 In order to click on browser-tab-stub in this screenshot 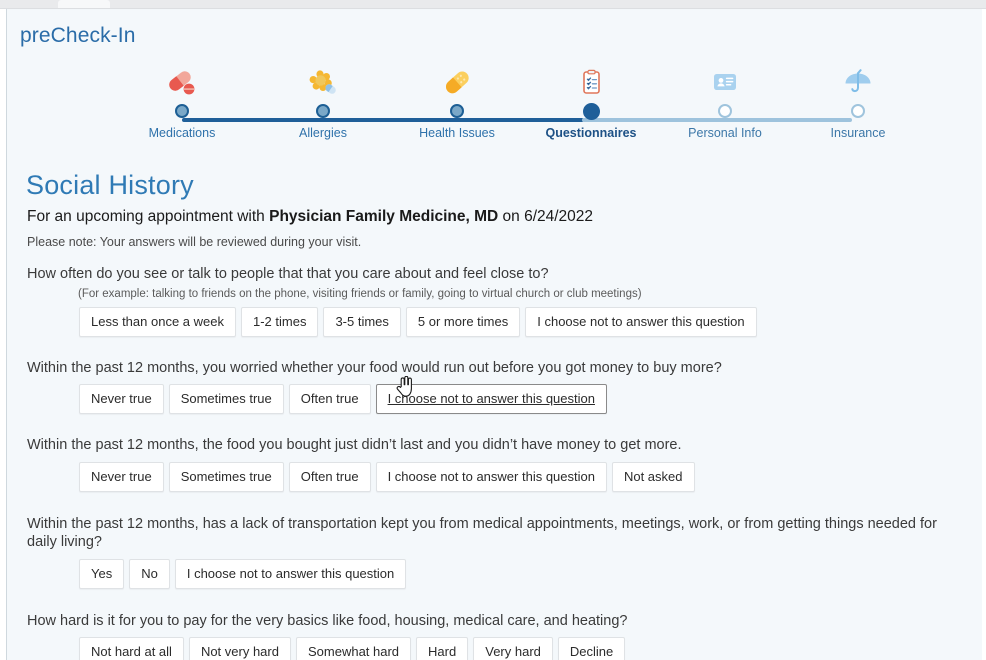, I will do `click(84, 4)`.